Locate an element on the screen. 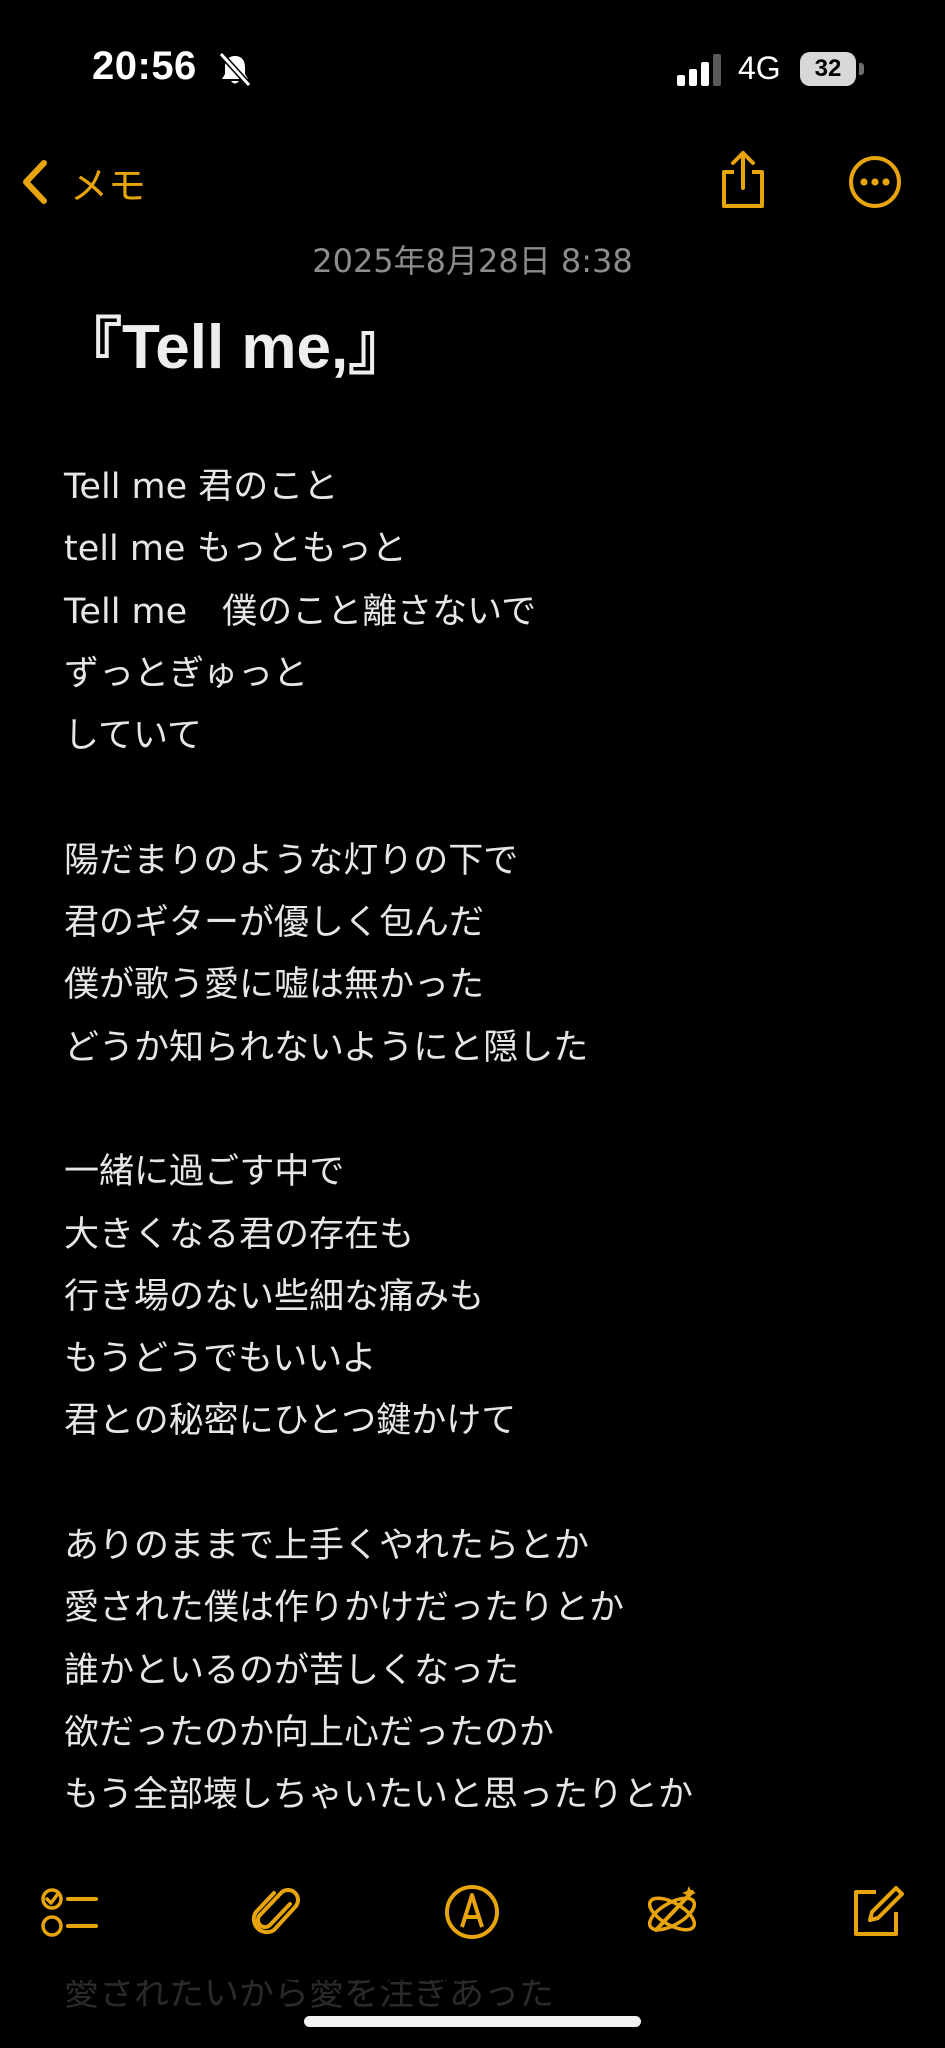 The width and height of the screenshot is (945, 2048). lyric-line: 大きくなる君の存在も is located at coordinates (239, 1234).